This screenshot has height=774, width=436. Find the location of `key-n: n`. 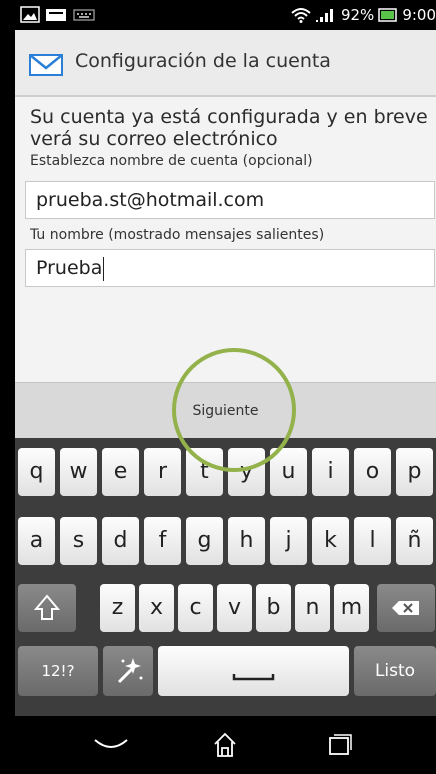

key-n: n is located at coordinates (312, 608).